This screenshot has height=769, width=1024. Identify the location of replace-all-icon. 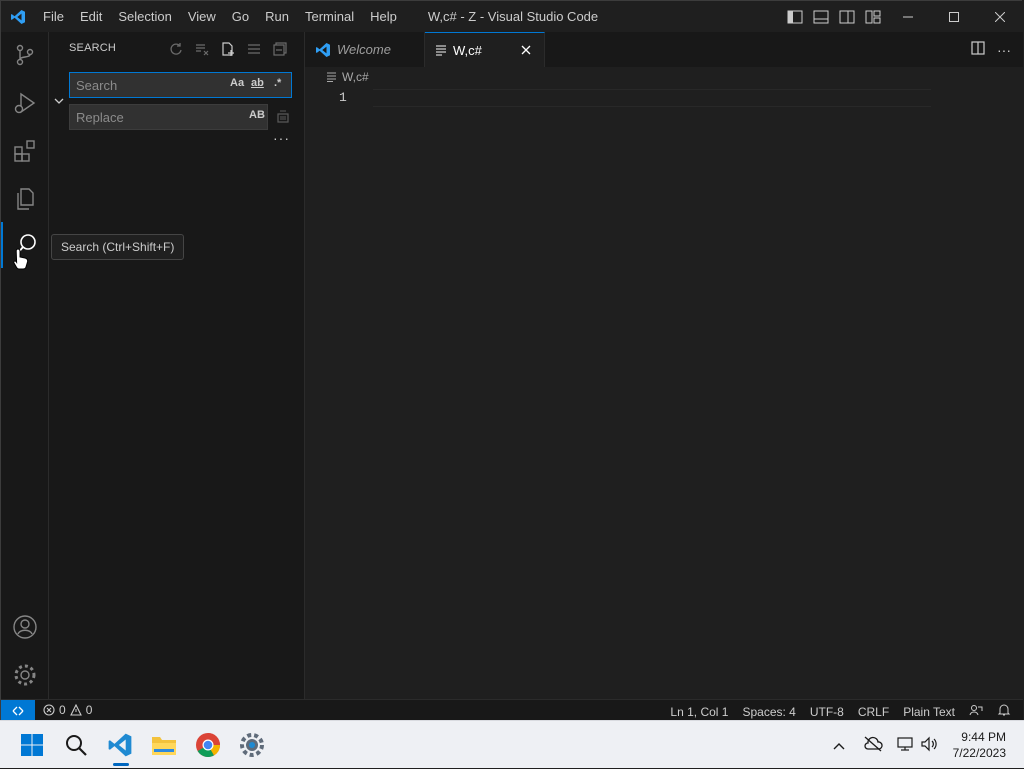
(284, 117).